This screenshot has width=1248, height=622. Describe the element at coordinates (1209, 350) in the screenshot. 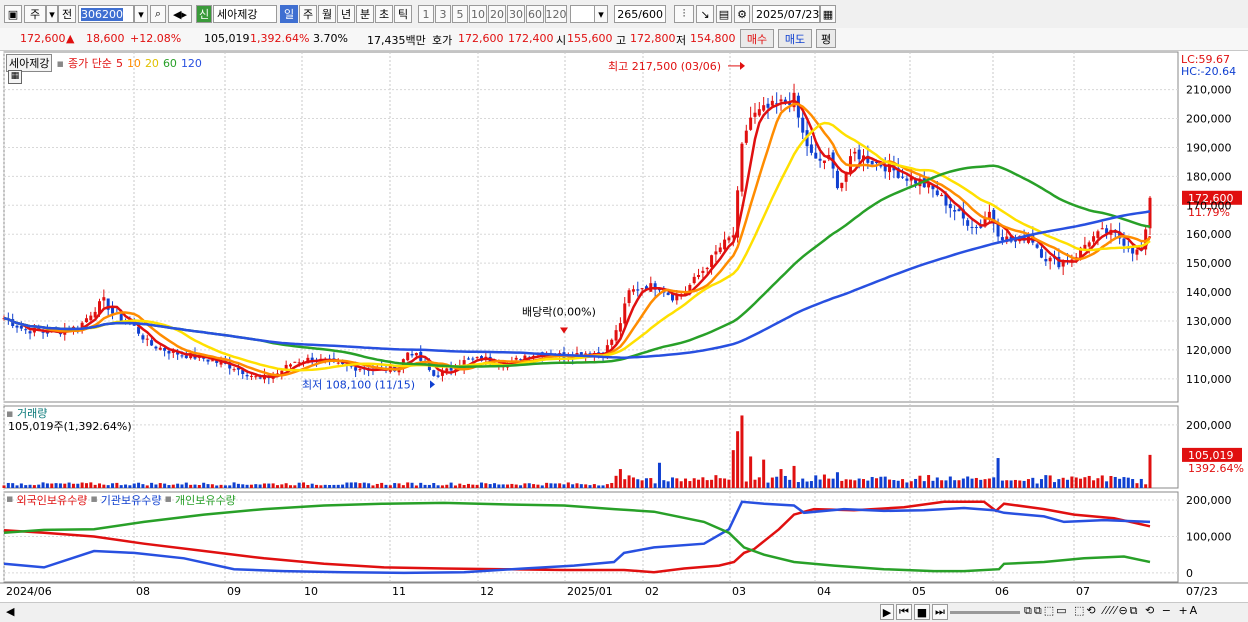

I see `price-tick-label: 120,000` at that location.